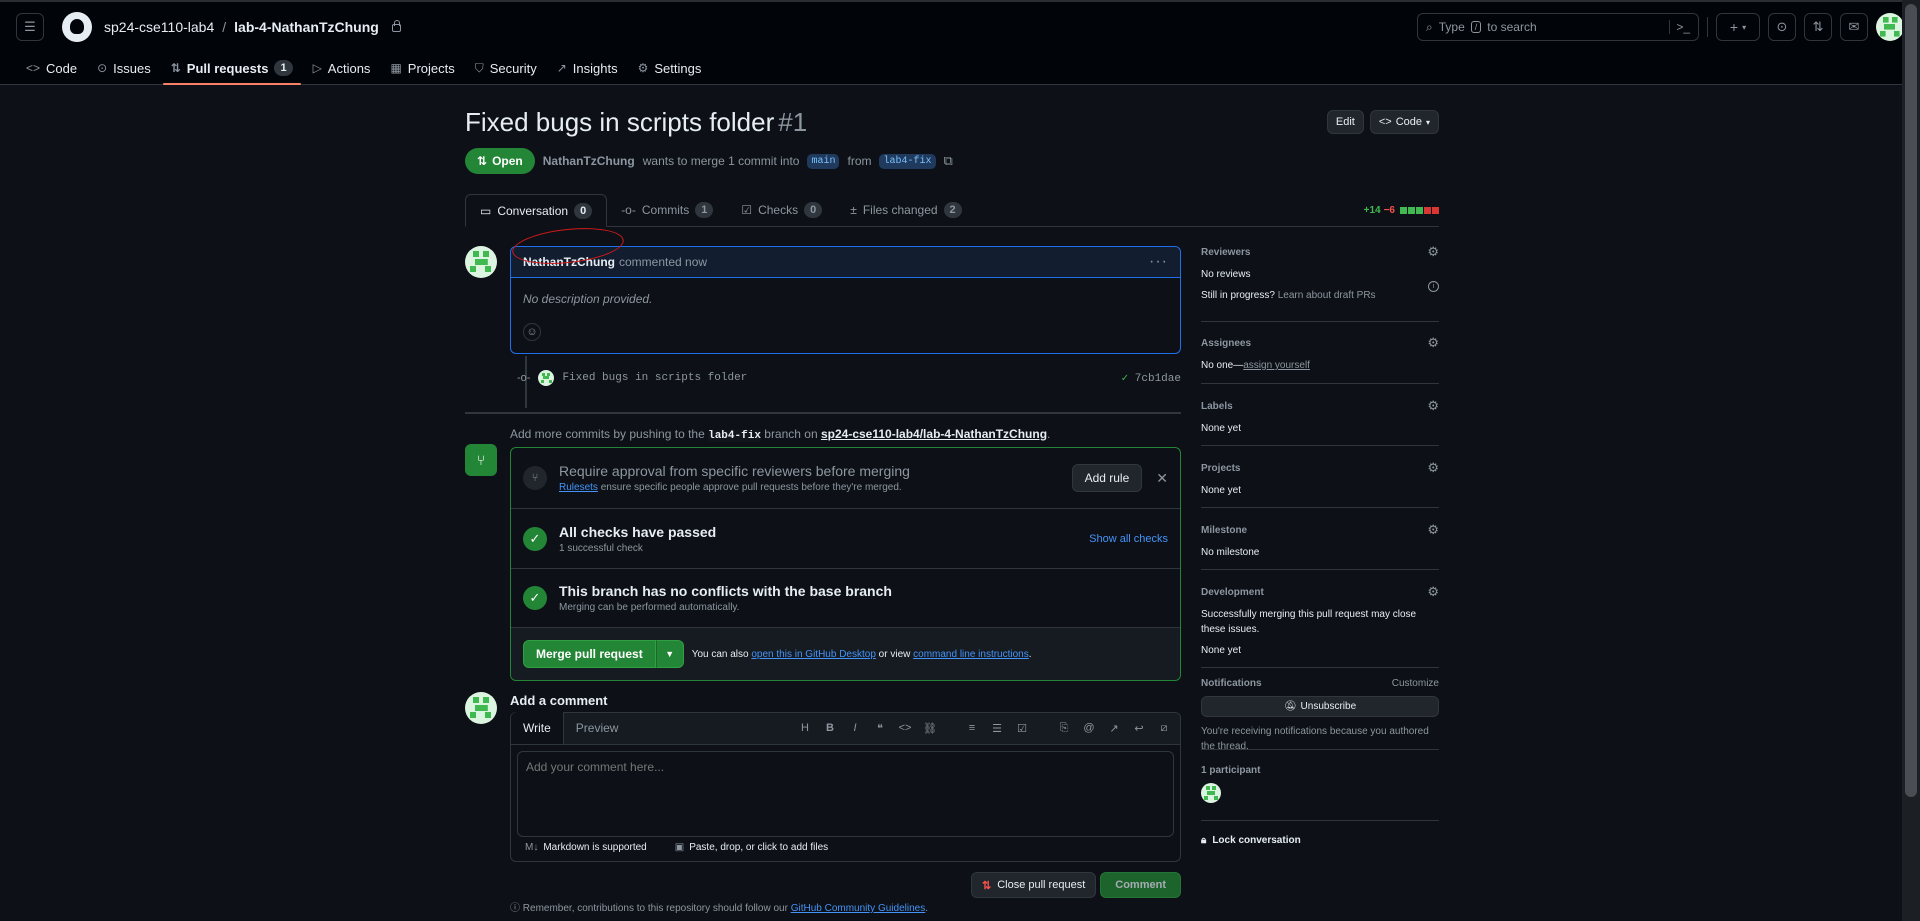 This screenshot has width=1920, height=921. Describe the element at coordinates (578, 487) in the screenshot. I see `rulesets-link: Rulesets` at that location.